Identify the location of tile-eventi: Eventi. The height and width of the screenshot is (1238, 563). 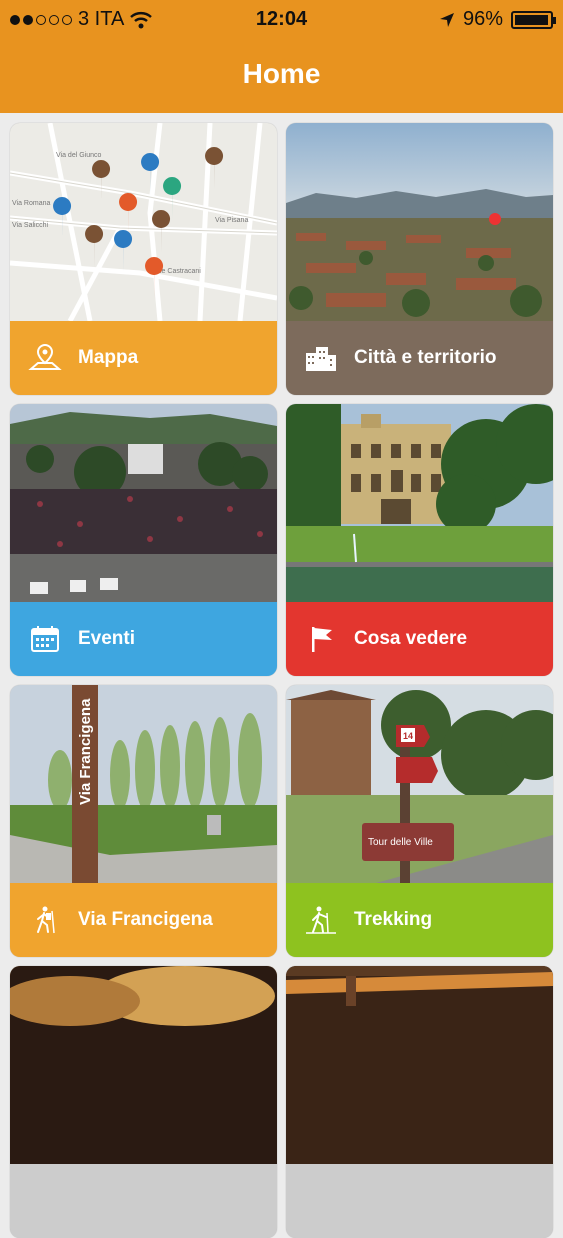
(143, 540).